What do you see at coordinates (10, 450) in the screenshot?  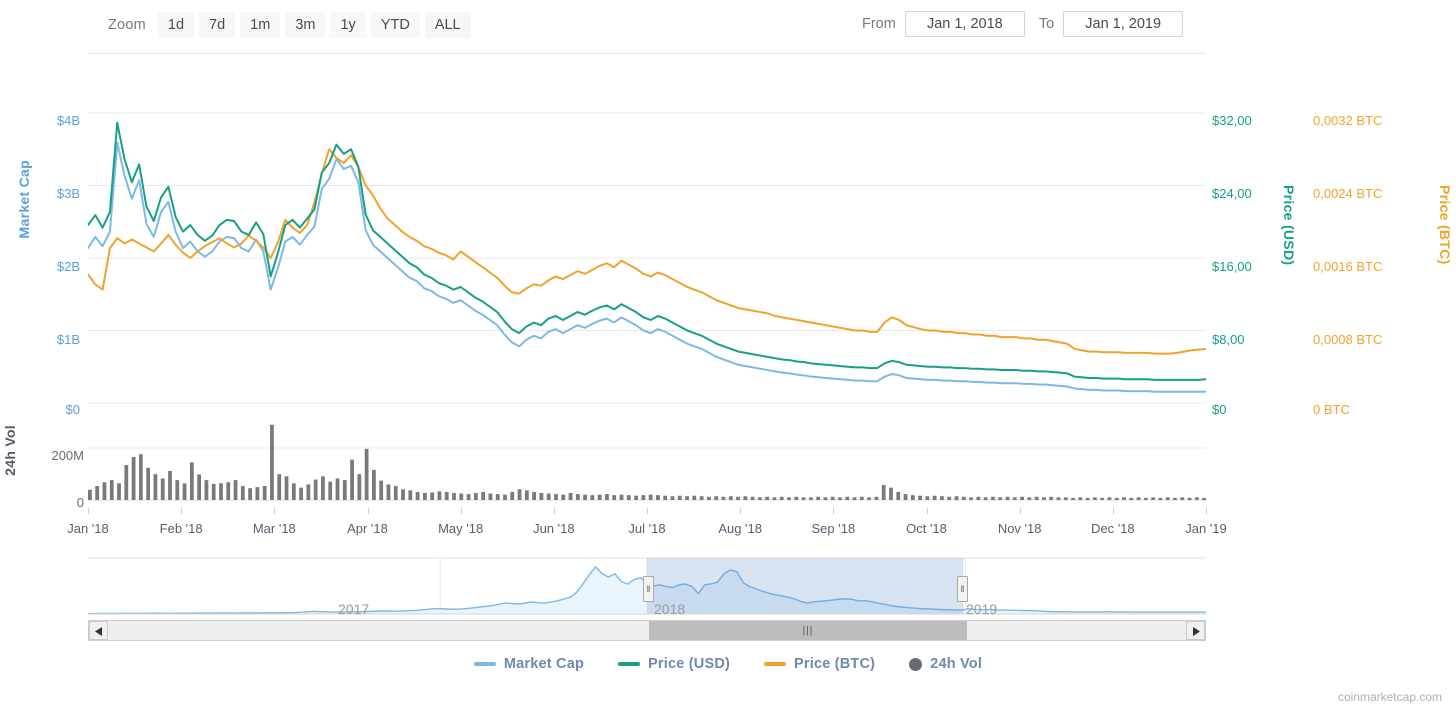 I see `axis-title-24h-vol: 24h Vol` at bounding box center [10, 450].